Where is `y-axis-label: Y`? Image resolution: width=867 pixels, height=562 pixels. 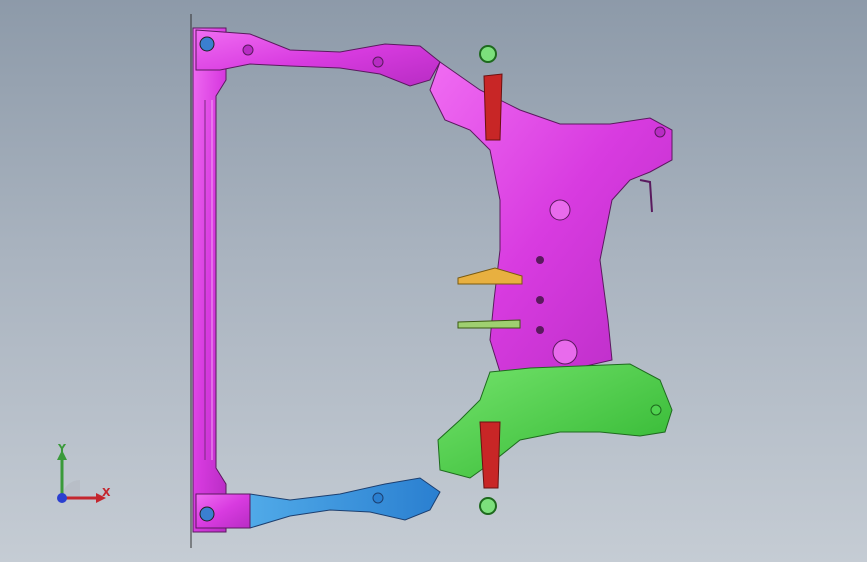
y-axis-label: Y is located at coordinates (62, 448).